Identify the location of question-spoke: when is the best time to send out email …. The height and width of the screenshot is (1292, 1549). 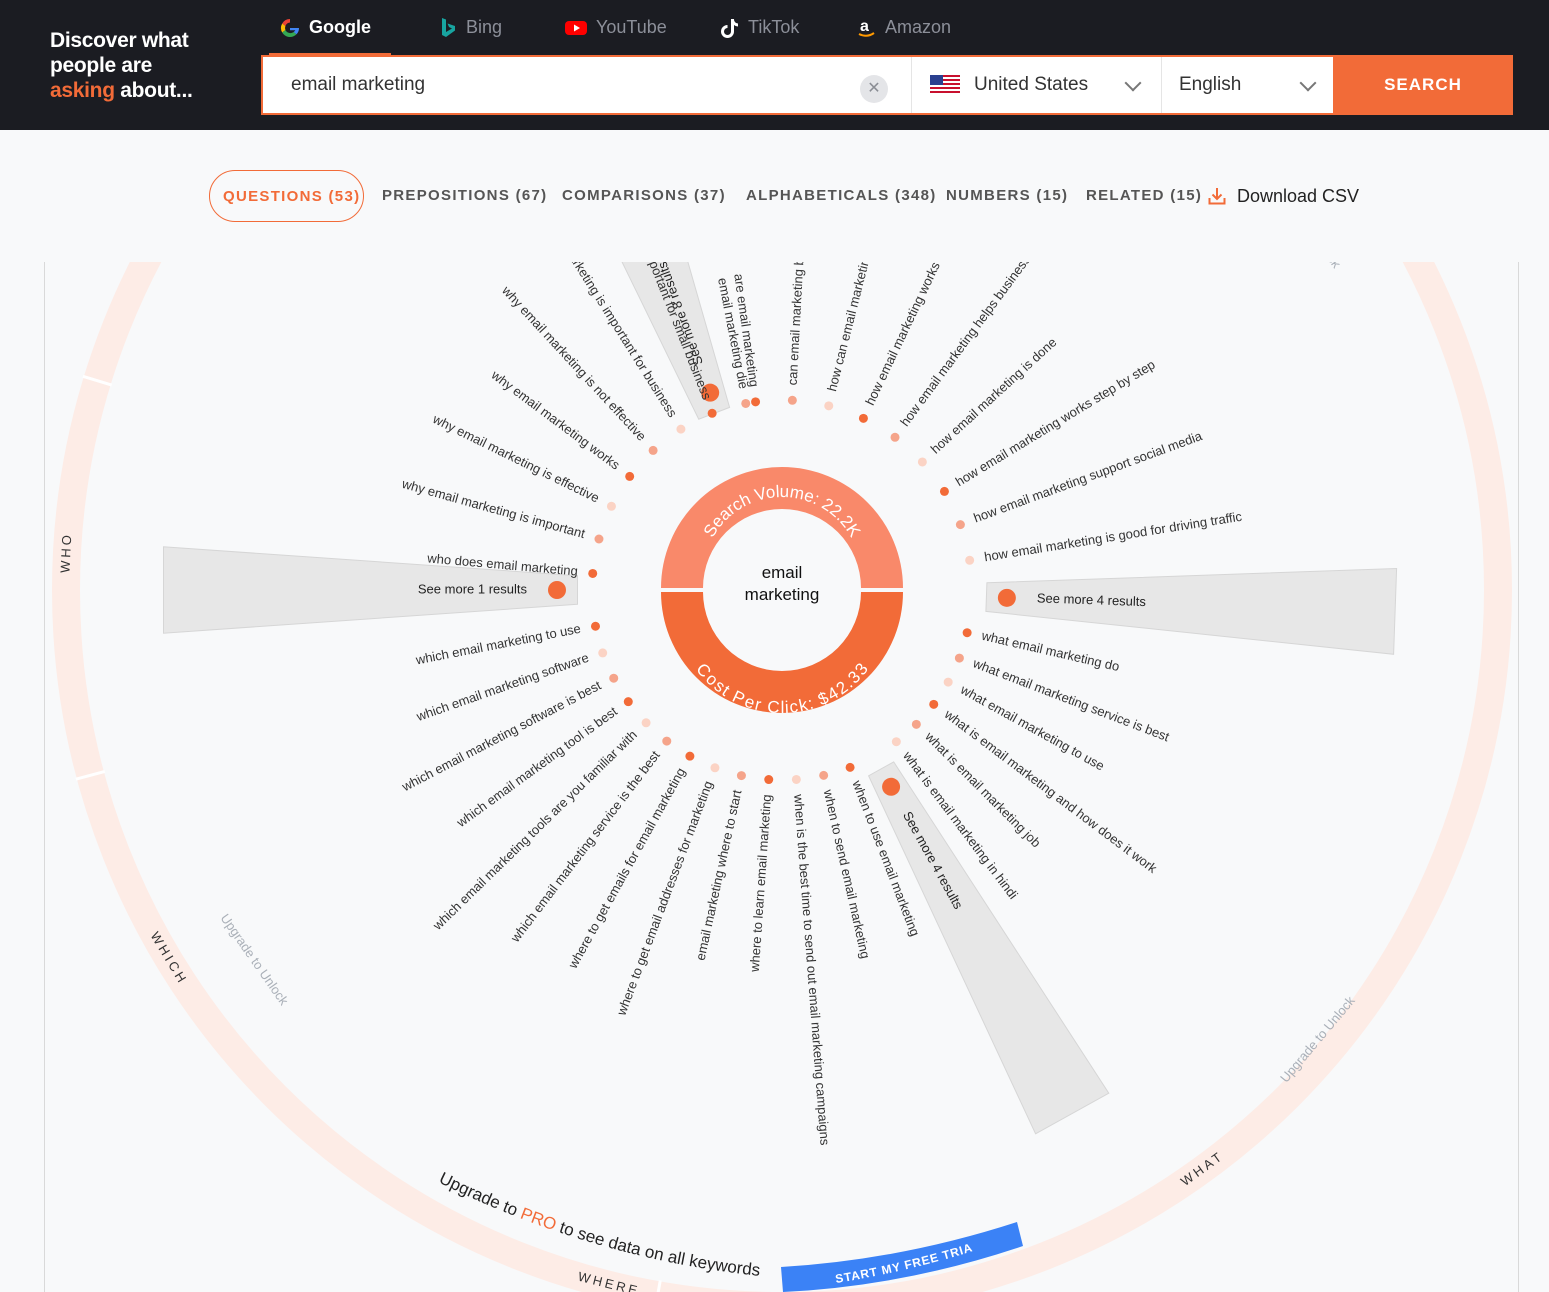
(812, 970).